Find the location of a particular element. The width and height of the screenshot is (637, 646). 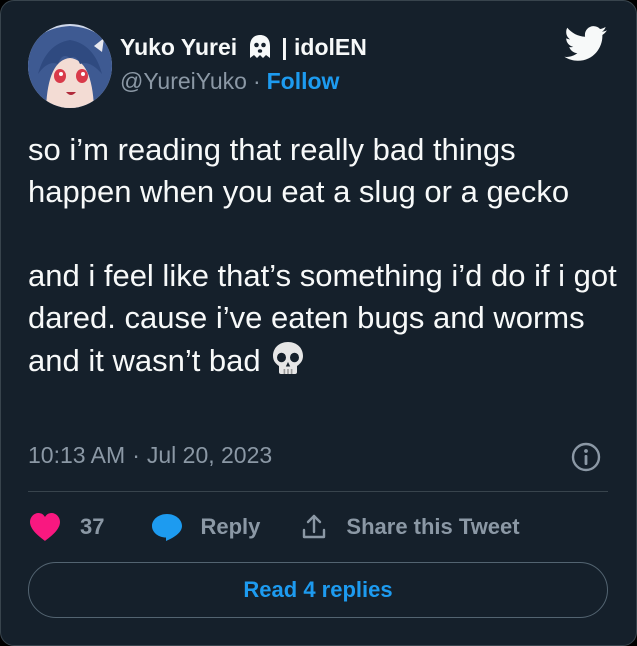

skull-icon is located at coordinates (288, 358).